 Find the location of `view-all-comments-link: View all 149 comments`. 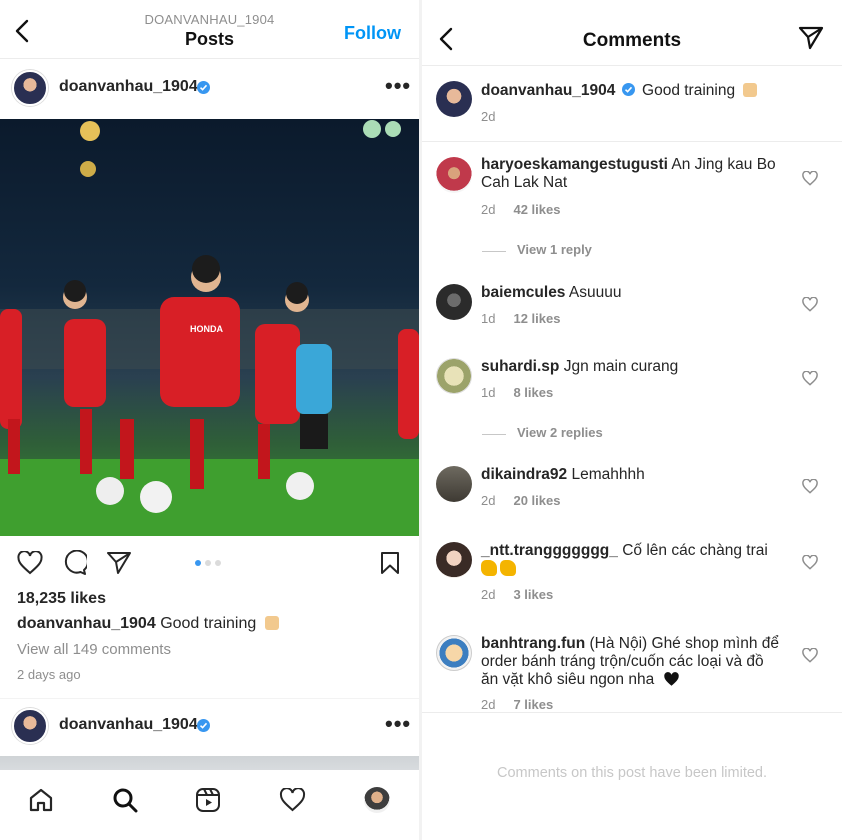

view-all-comments-link: View all 149 comments is located at coordinates (94, 649).